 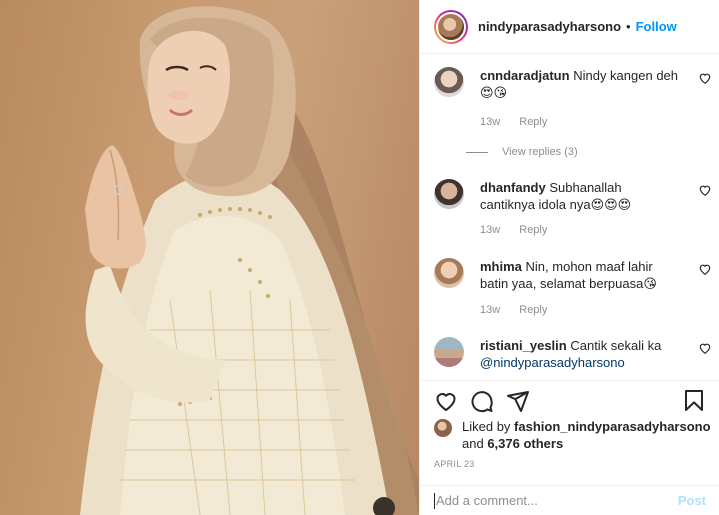 I want to click on view-replies-button: View replies (3), so click(x=522, y=152).